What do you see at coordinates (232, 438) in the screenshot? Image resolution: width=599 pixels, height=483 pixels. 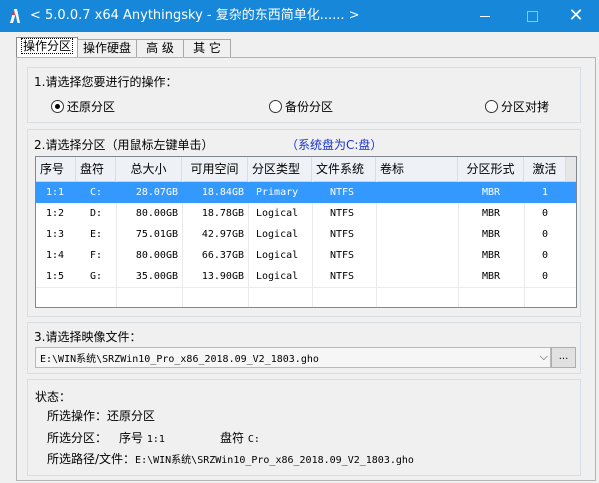 I see `status-partition-drive-label: 盘符` at bounding box center [232, 438].